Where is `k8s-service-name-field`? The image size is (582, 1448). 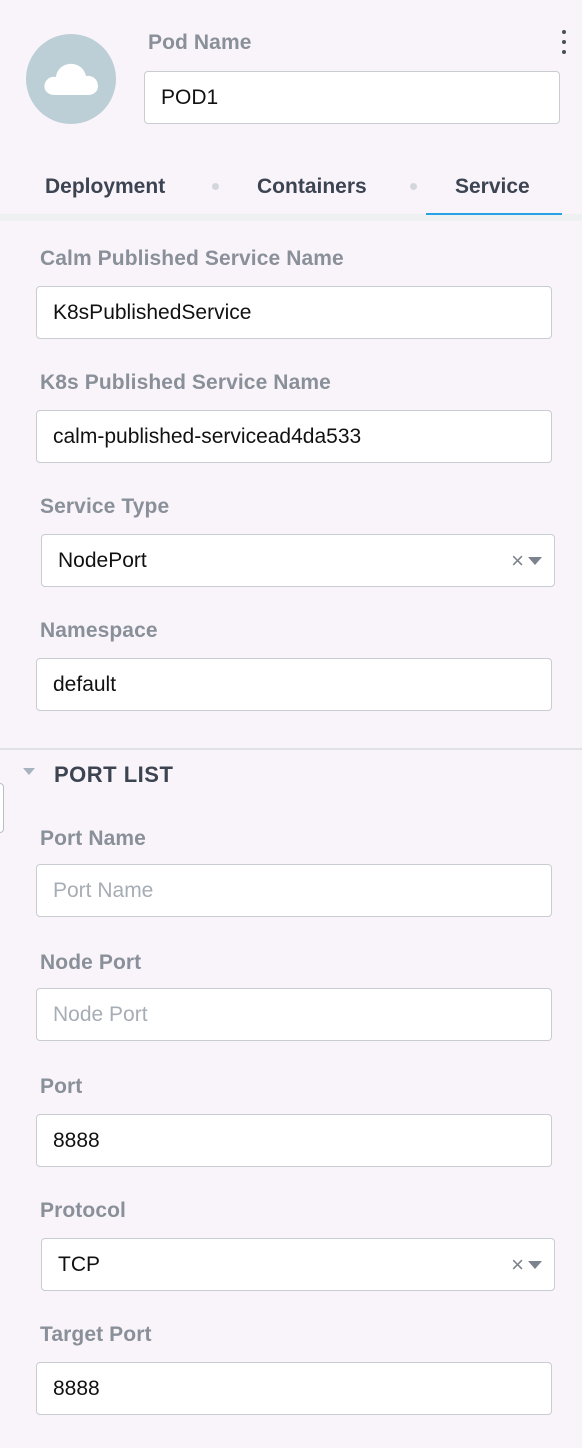
k8s-service-name-field is located at coordinates (294, 436).